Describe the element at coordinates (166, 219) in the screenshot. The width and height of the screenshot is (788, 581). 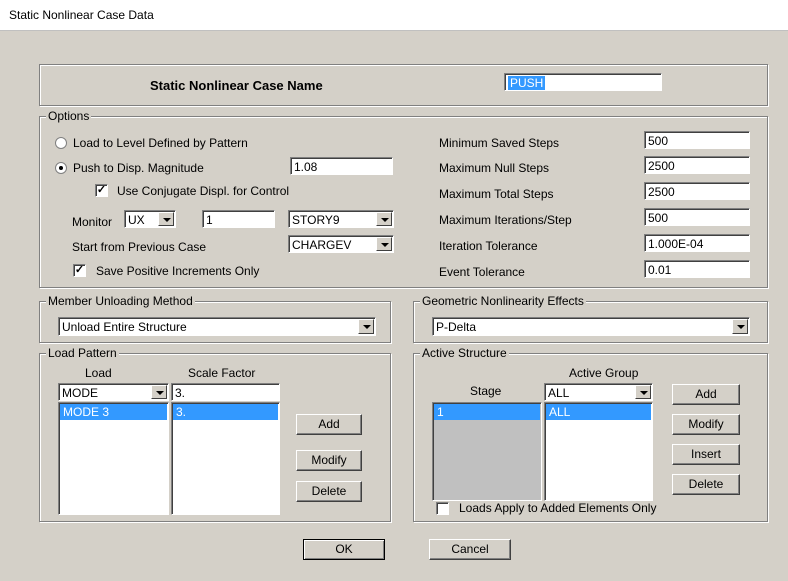
I see `monitor-direction-dropdown-icon` at that location.